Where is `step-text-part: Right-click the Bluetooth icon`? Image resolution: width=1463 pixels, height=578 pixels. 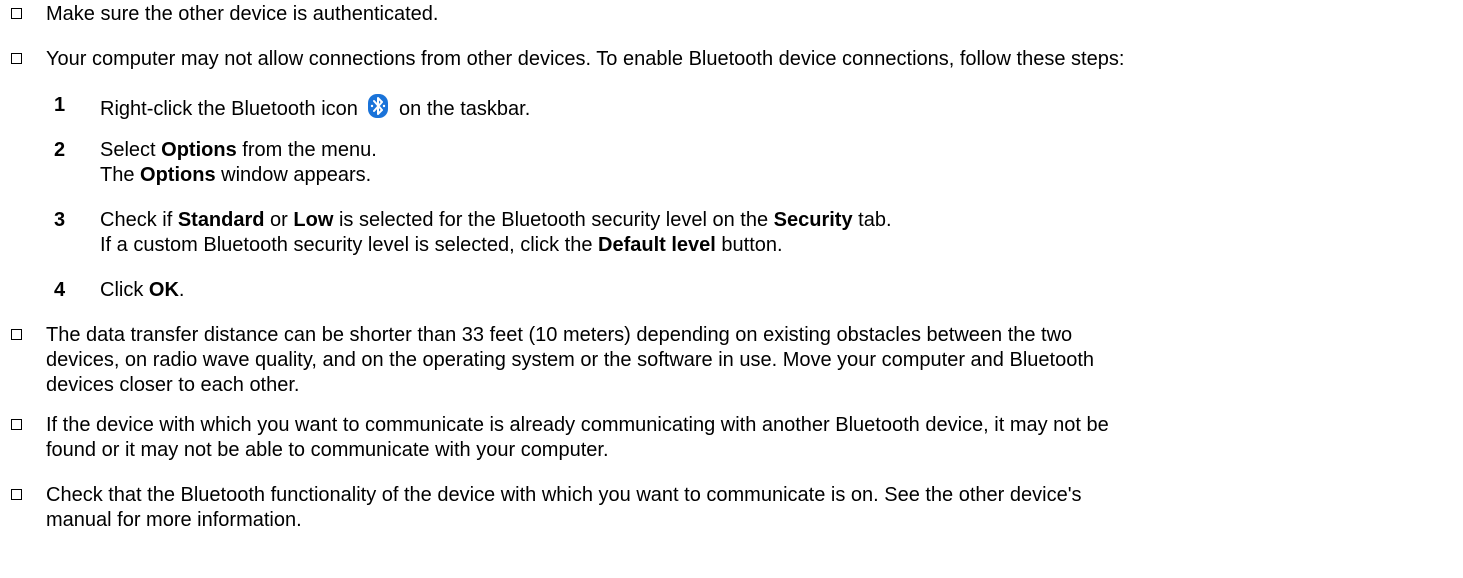
step-text-part: Right-click the Bluetooth icon is located at coordinates (229, 109).